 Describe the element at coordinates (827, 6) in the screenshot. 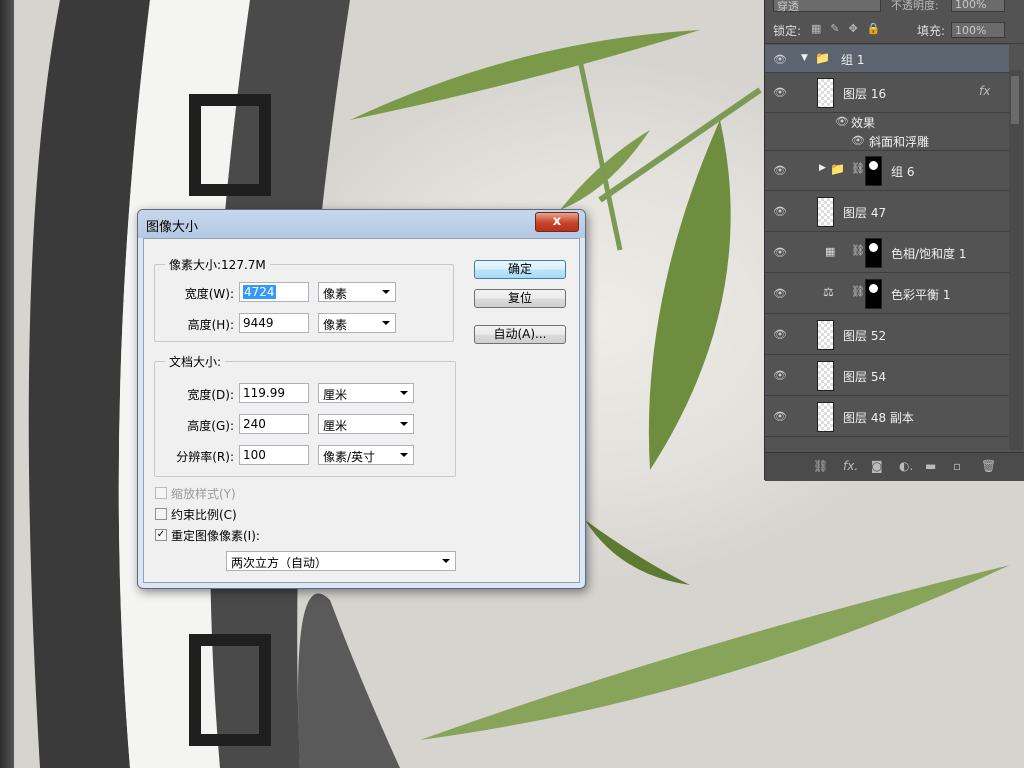

I see `blend-mode-select: 穿透` at that location.